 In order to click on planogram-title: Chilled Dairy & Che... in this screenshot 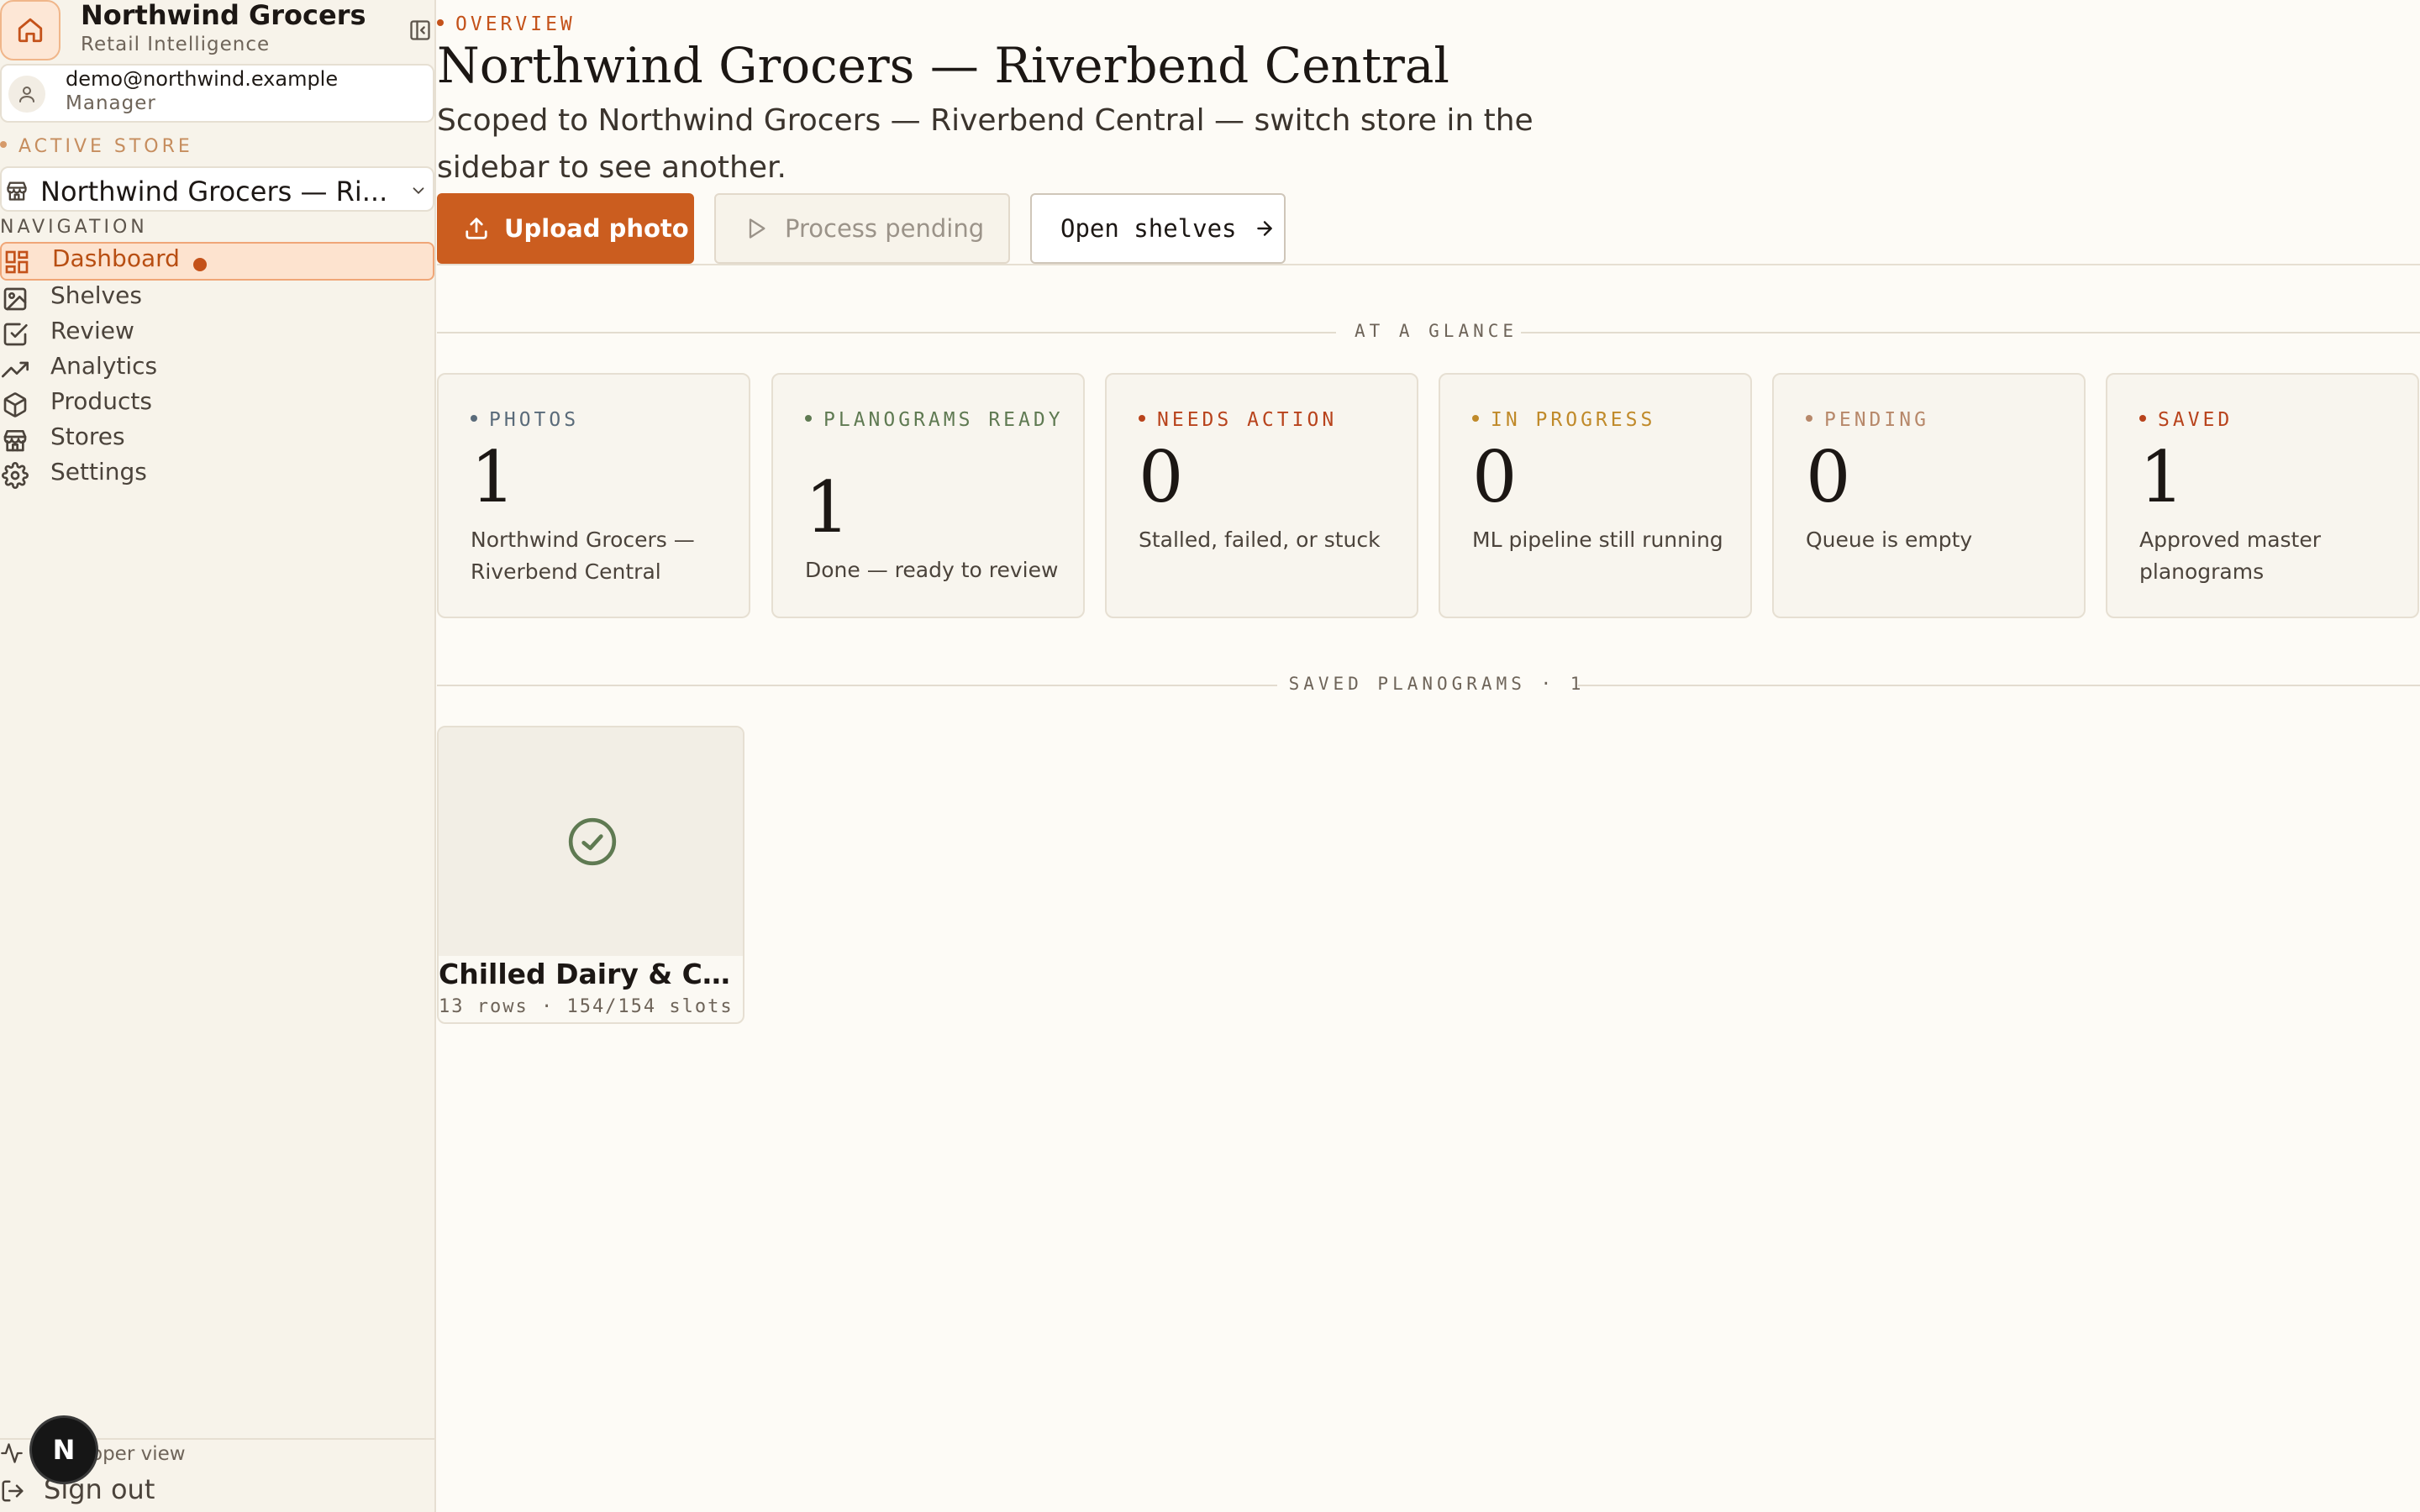, I will do `click(591, 974)`.